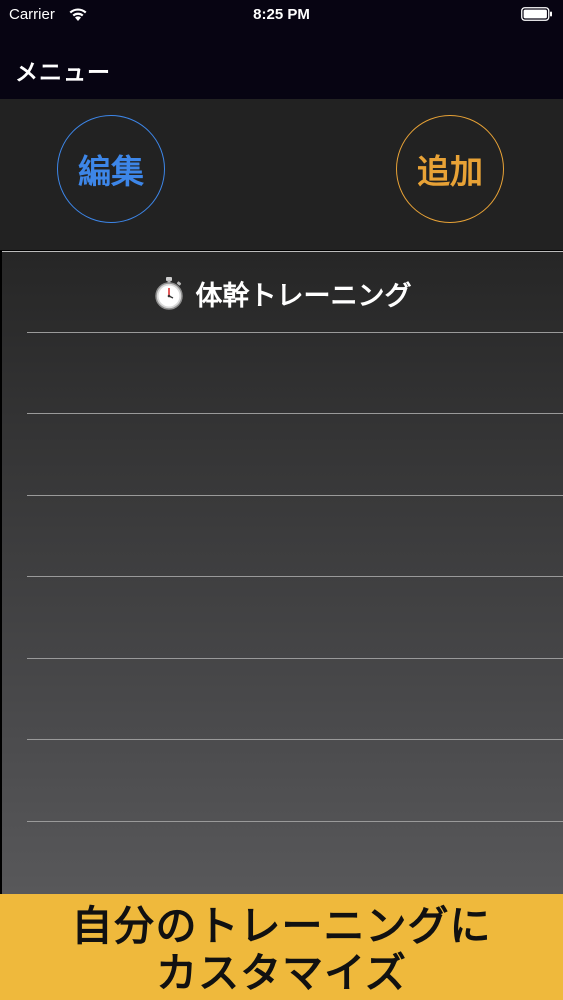 This screenshot has width=563, height=1000. Describe the element at coordinates (111, 169) in the screenshot. I see `edit-button: 編集` at that location.